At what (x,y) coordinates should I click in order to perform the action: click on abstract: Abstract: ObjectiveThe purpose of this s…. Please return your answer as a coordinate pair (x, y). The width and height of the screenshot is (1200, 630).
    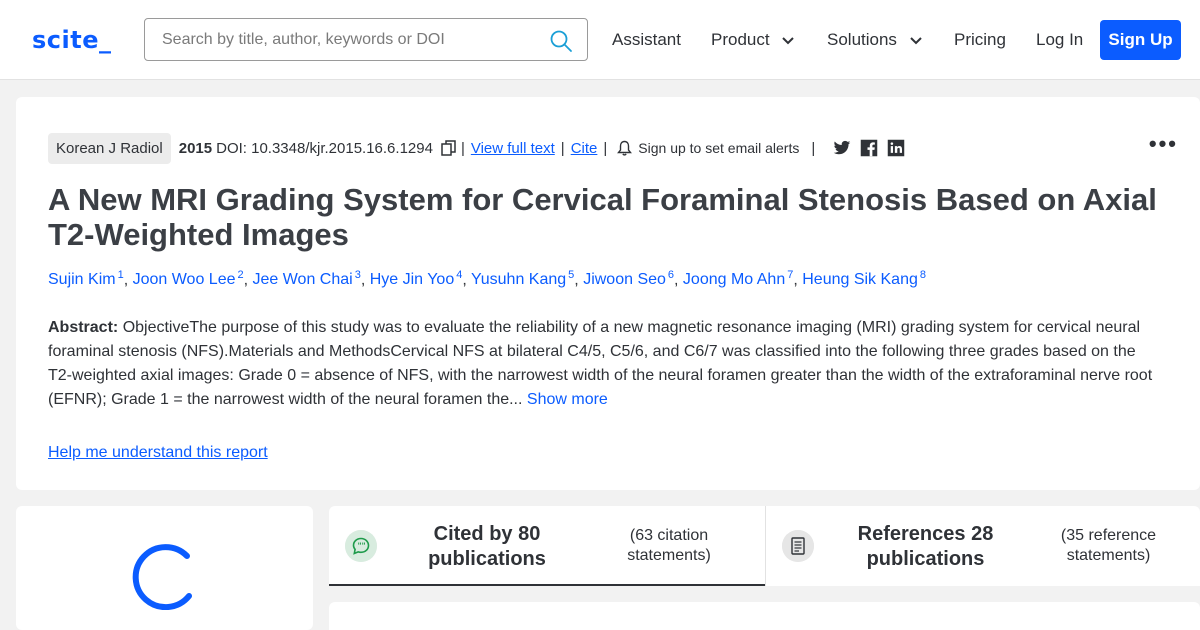
    Looking at the image, I should click on (605, 364).